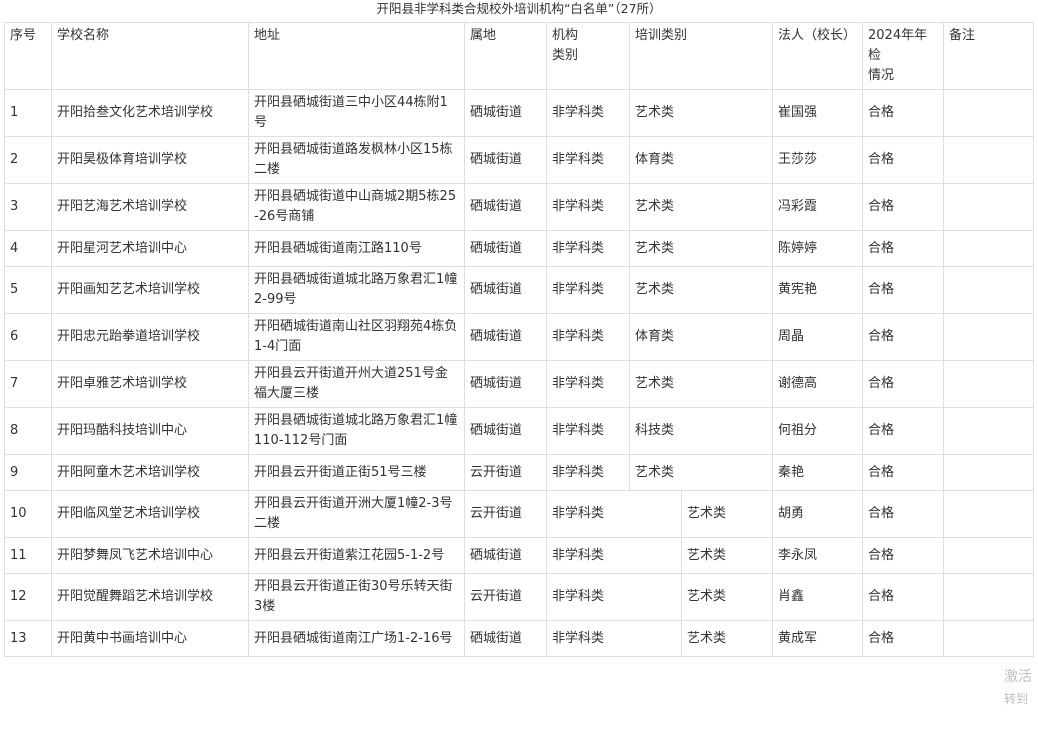  I want to click on cell-school-name: 开阳觉醒舞蹈艺术培训学校, so click(150, 597).